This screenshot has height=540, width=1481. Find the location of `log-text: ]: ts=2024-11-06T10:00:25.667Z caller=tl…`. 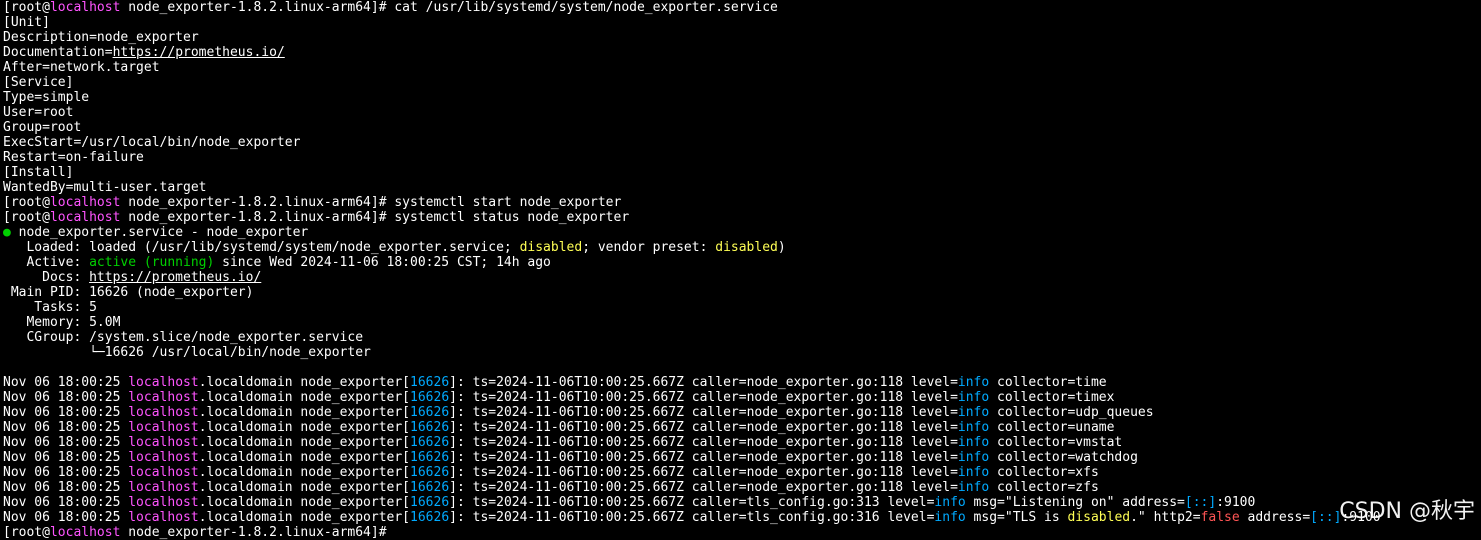

log-text: ]: ts=2024-11-06T10:00:25.667Z caller=tl… is located at coordinates (692, 517).